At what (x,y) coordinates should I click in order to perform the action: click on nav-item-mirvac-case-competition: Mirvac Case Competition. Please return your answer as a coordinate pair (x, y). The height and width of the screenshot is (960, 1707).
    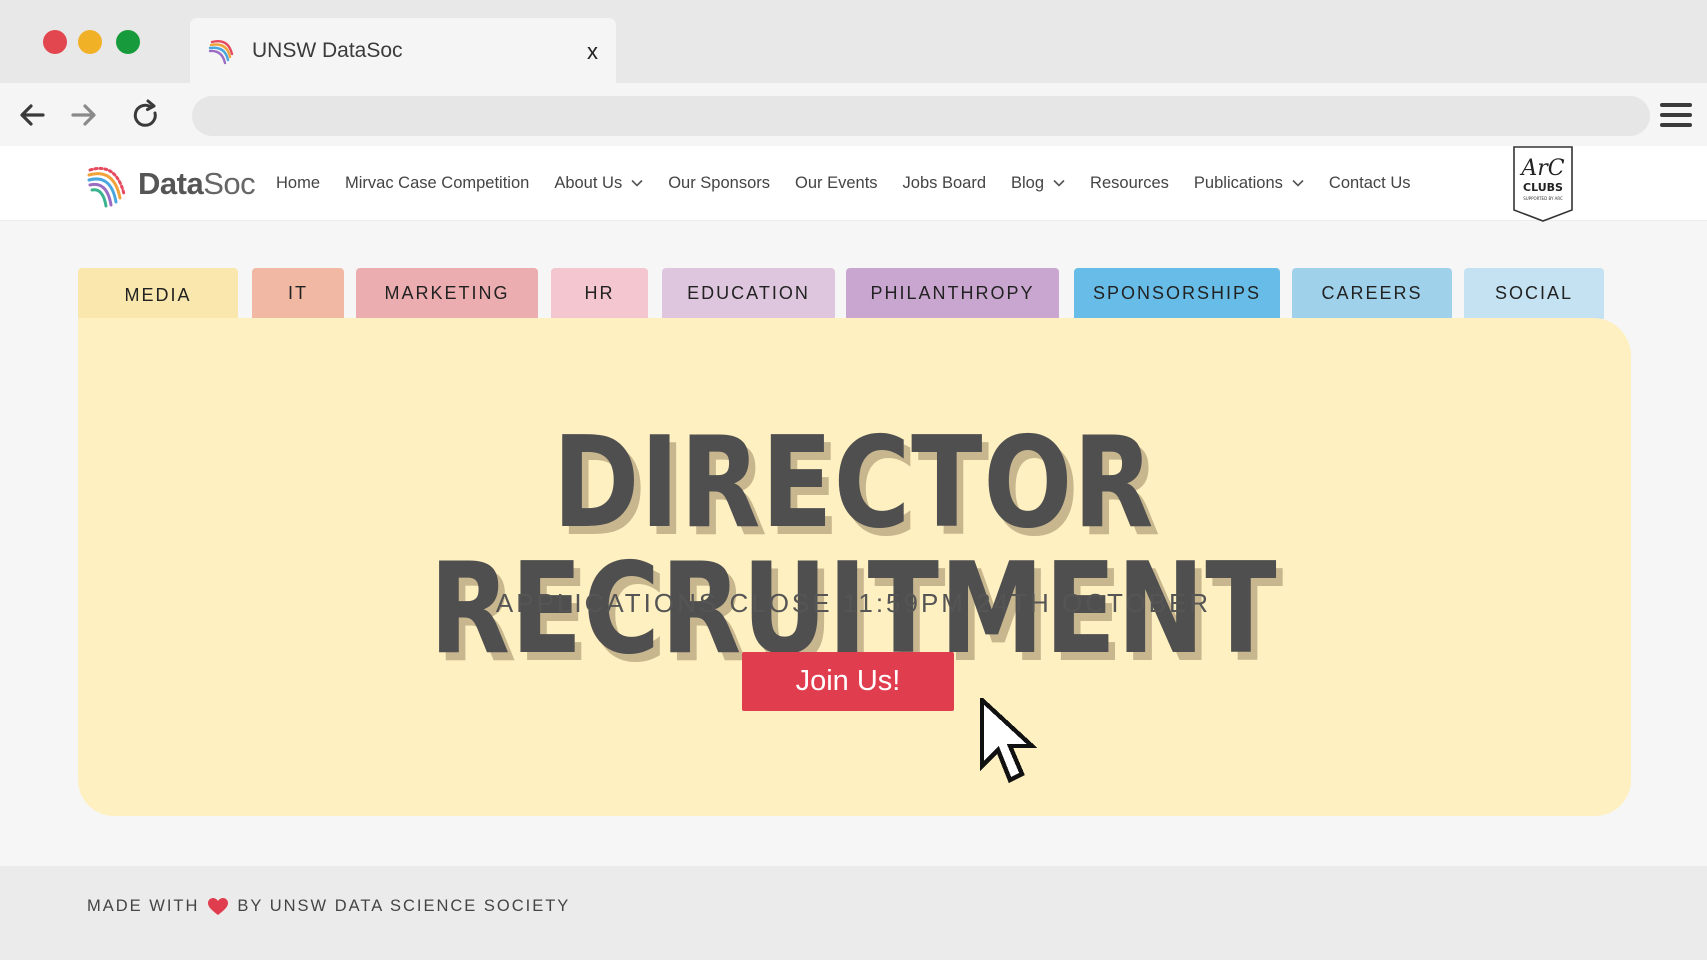
    Looking at the image, I should click on (437, 183).